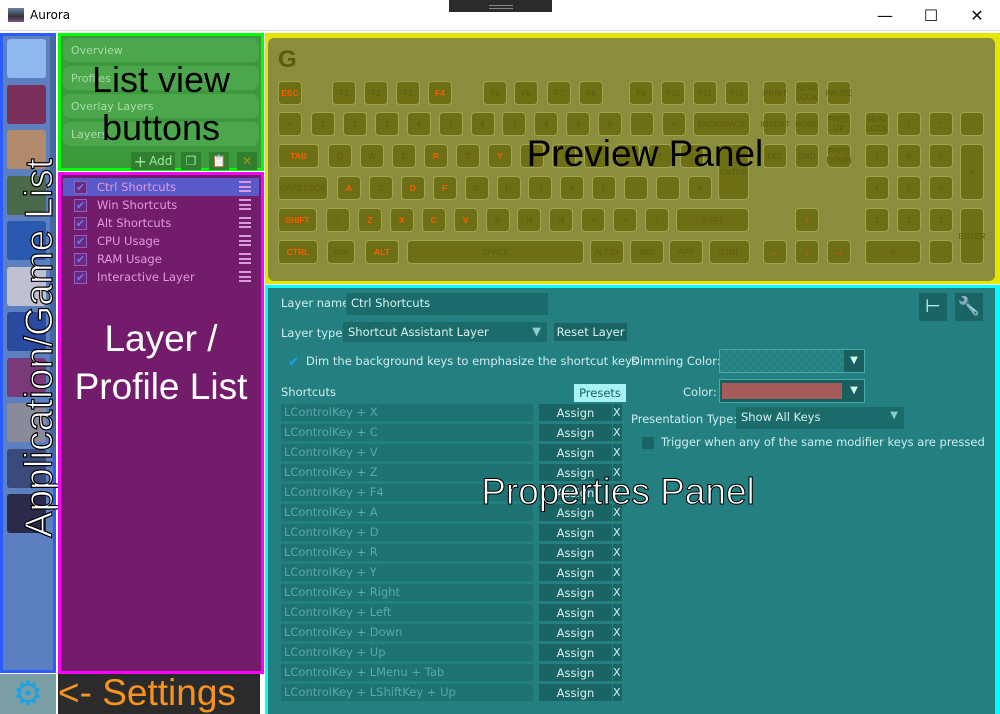 The height and width of the screenshot is (714, 1000). Describe the element at coordinates (737, 93) in the screenshot. I see `key-f12: F12` at that location.